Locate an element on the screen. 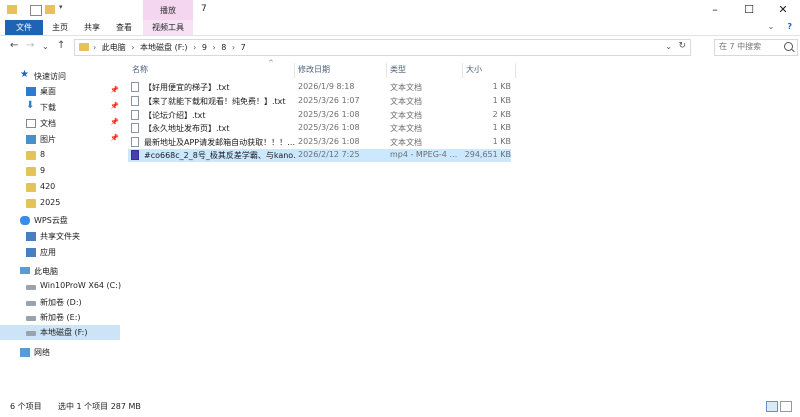 Image resolution: width=800 pixels, height=417 pixels. nav-item-folder-2025: 2025 is located at coordinates (60, 203).